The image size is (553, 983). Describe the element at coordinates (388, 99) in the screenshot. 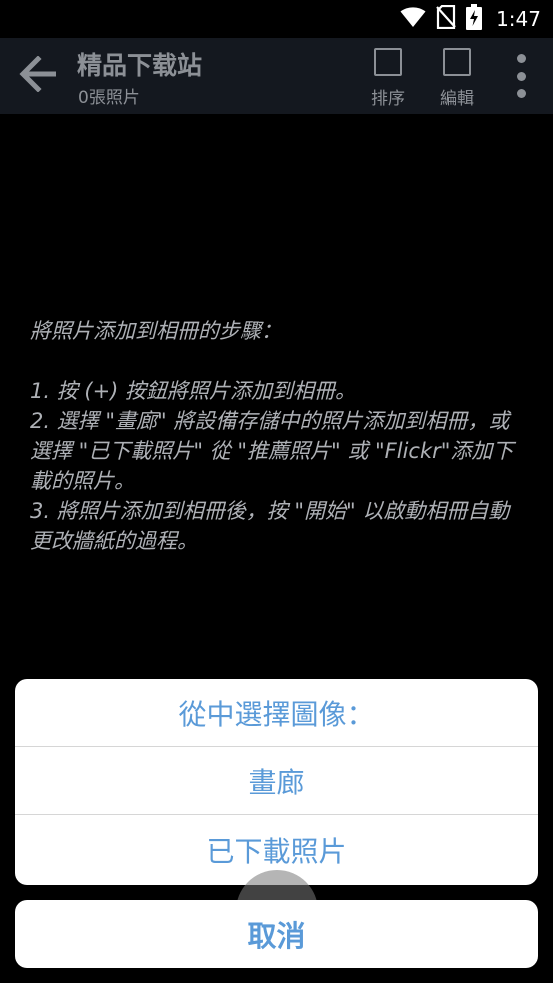

I see `sort-label: 排序` at that location.